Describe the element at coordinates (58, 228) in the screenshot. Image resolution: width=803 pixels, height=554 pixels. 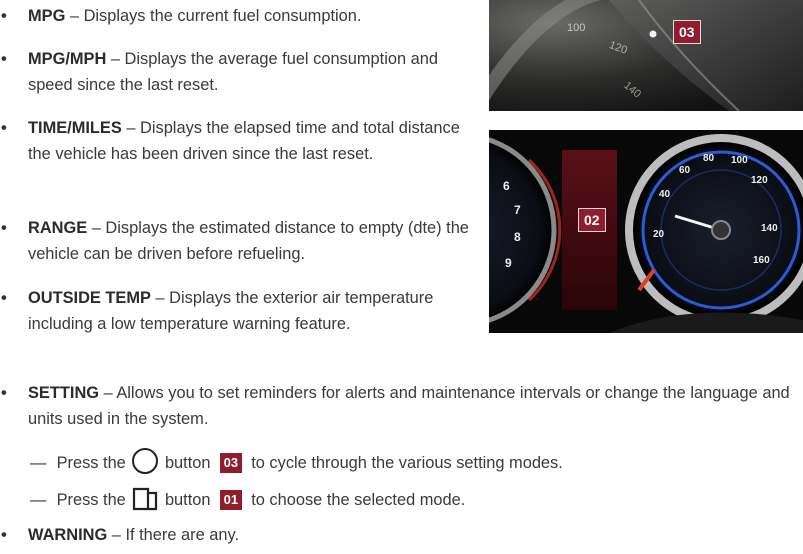
I see `term-label: RANGE` at that location.